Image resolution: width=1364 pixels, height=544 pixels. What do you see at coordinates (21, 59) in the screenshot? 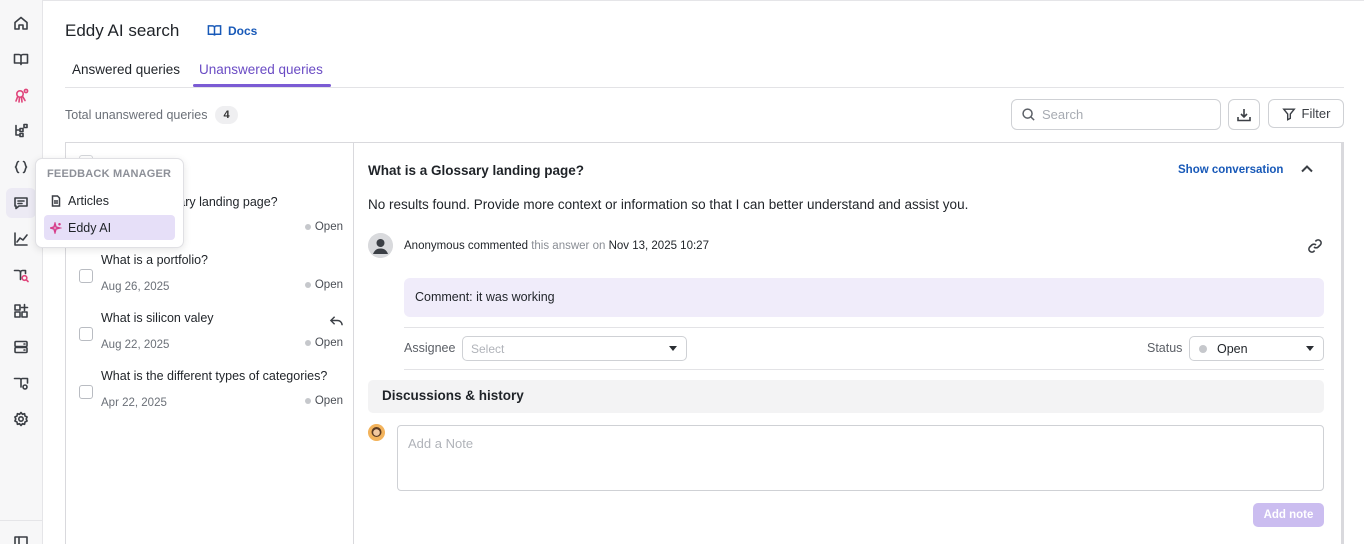
I see `book-icon` at bounding box center [21, 59].